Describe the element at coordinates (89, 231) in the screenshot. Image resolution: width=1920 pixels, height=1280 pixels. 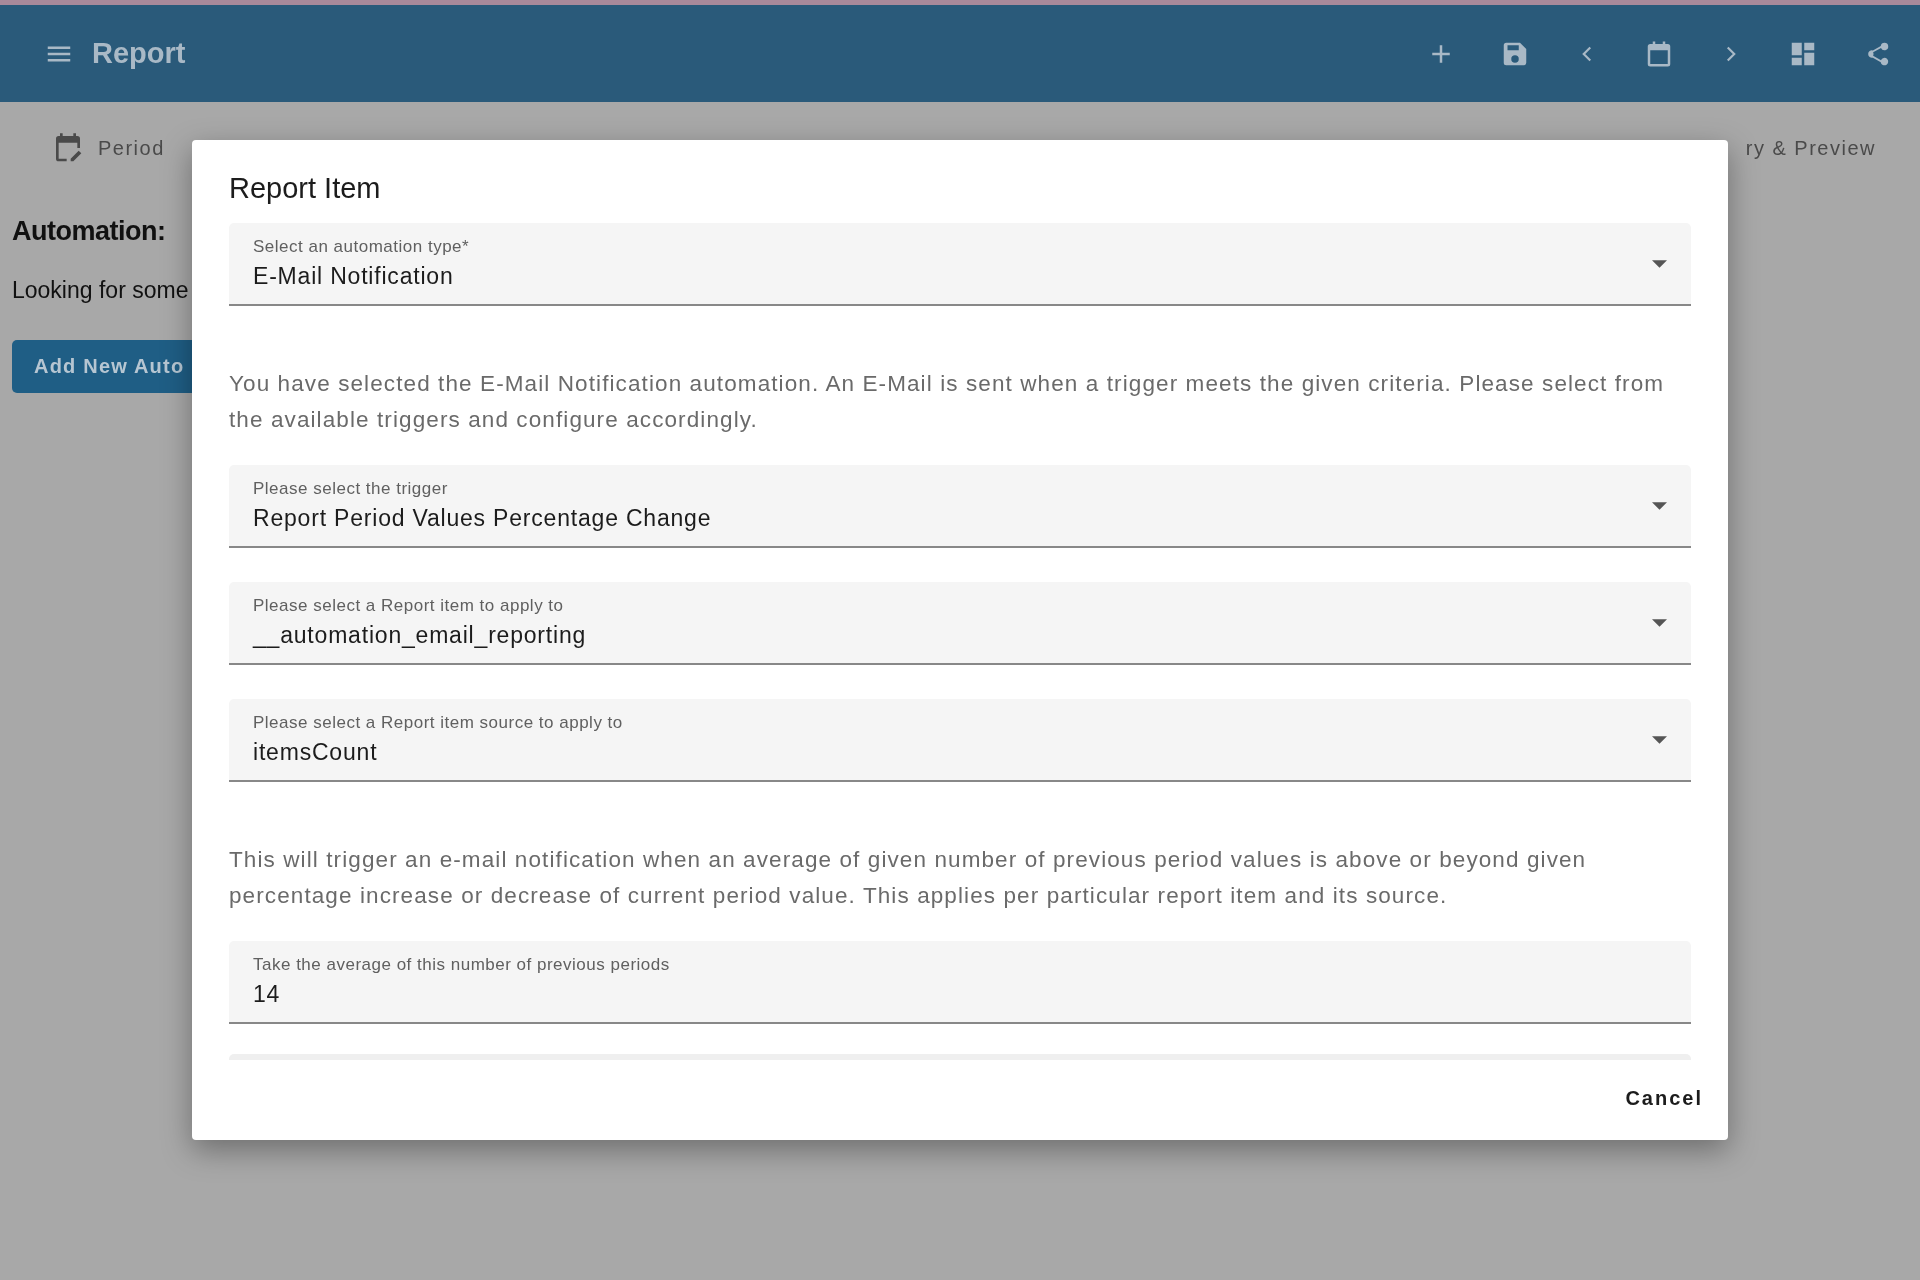
I see `section-heading: Automation:` at that location.